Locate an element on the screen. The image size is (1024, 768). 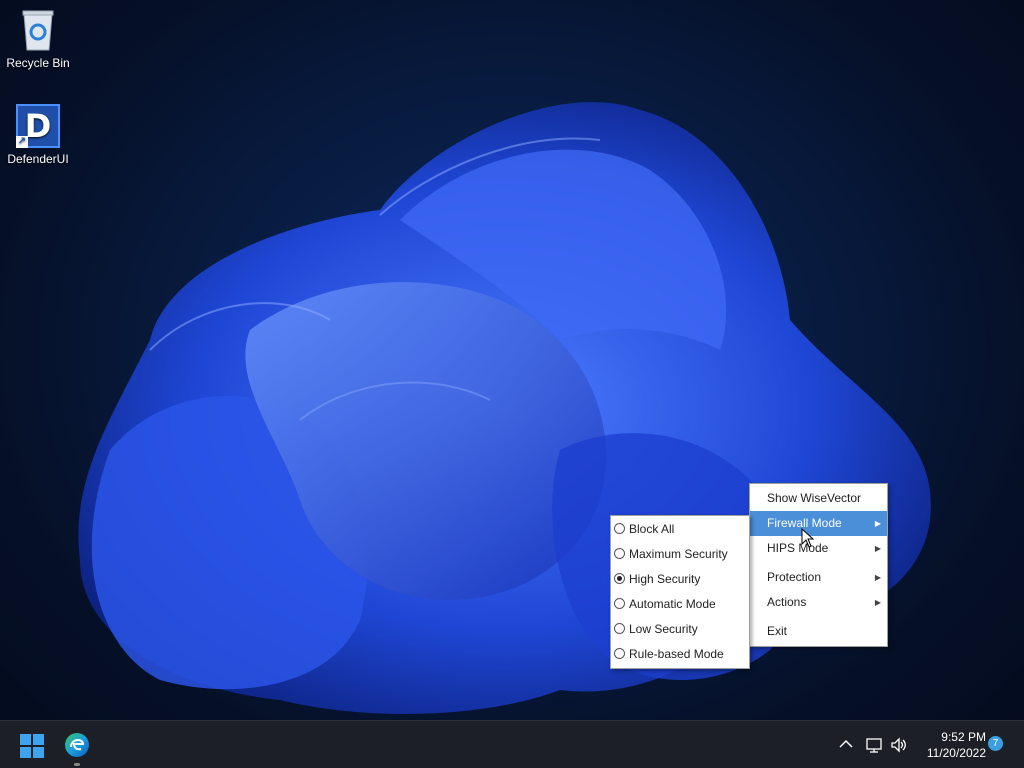
network-icon is located at coordinates (874, 745).